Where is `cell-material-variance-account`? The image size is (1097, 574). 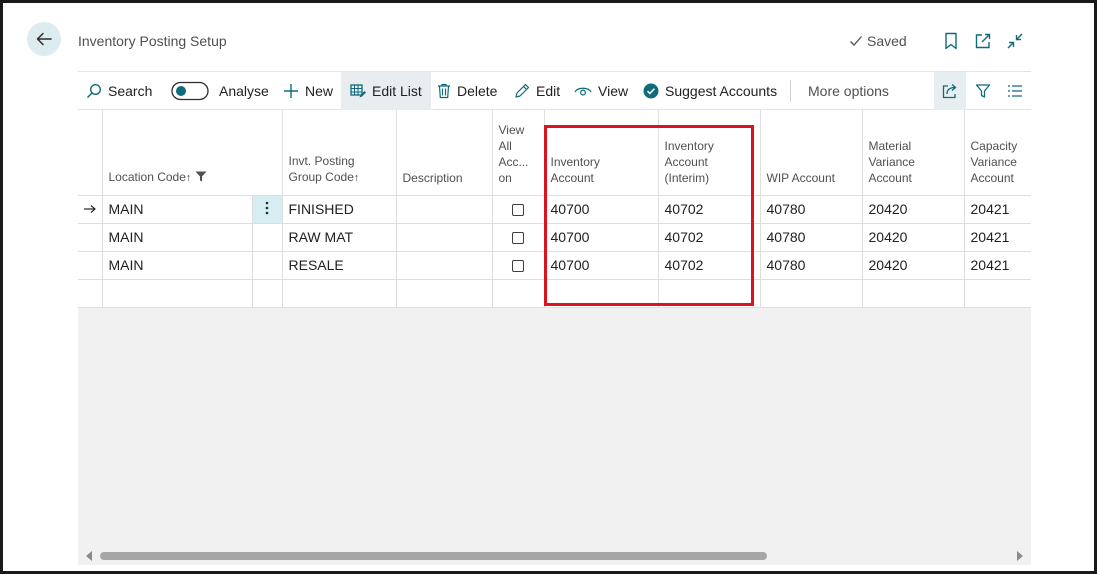 cell-material-variance-account is located at coordinates (913, 293).